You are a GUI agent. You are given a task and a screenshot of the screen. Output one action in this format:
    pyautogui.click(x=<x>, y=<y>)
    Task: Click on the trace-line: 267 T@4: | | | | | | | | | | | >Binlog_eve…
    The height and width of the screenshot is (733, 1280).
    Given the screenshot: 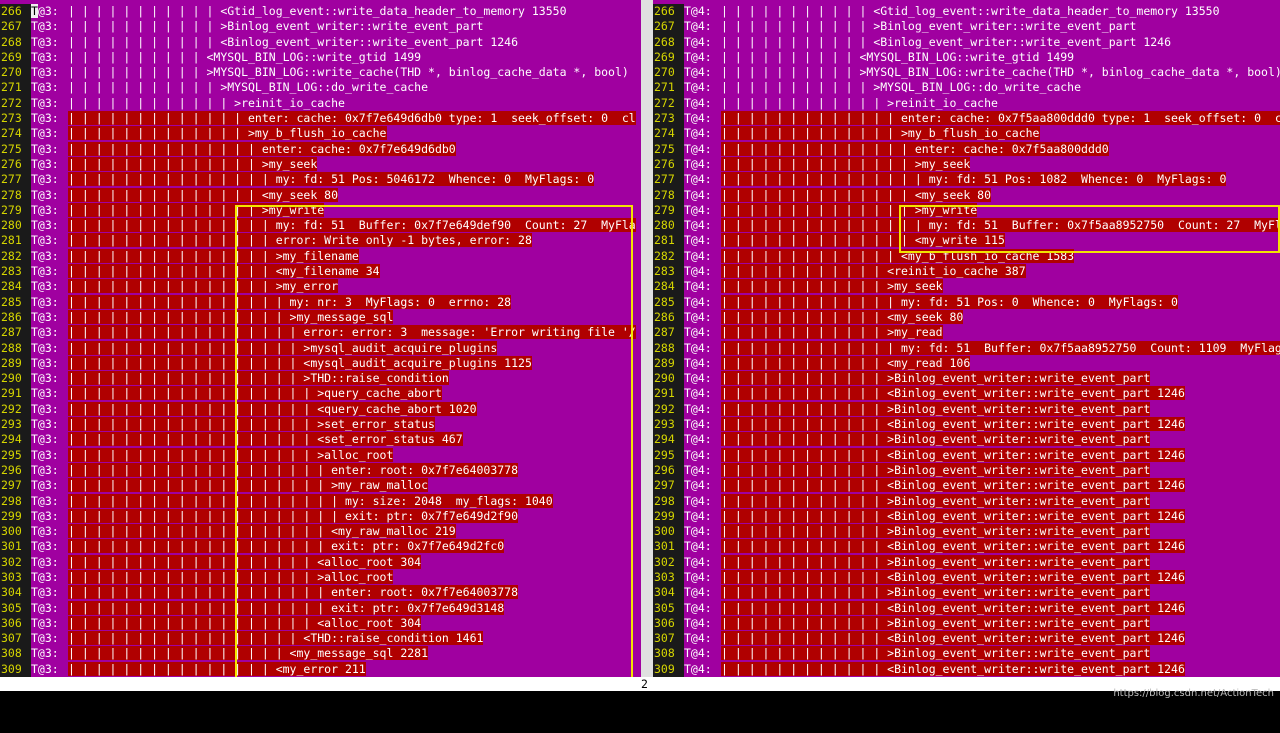 What is the action you would take?
    pyautogui.click(x=966, y=27)
    